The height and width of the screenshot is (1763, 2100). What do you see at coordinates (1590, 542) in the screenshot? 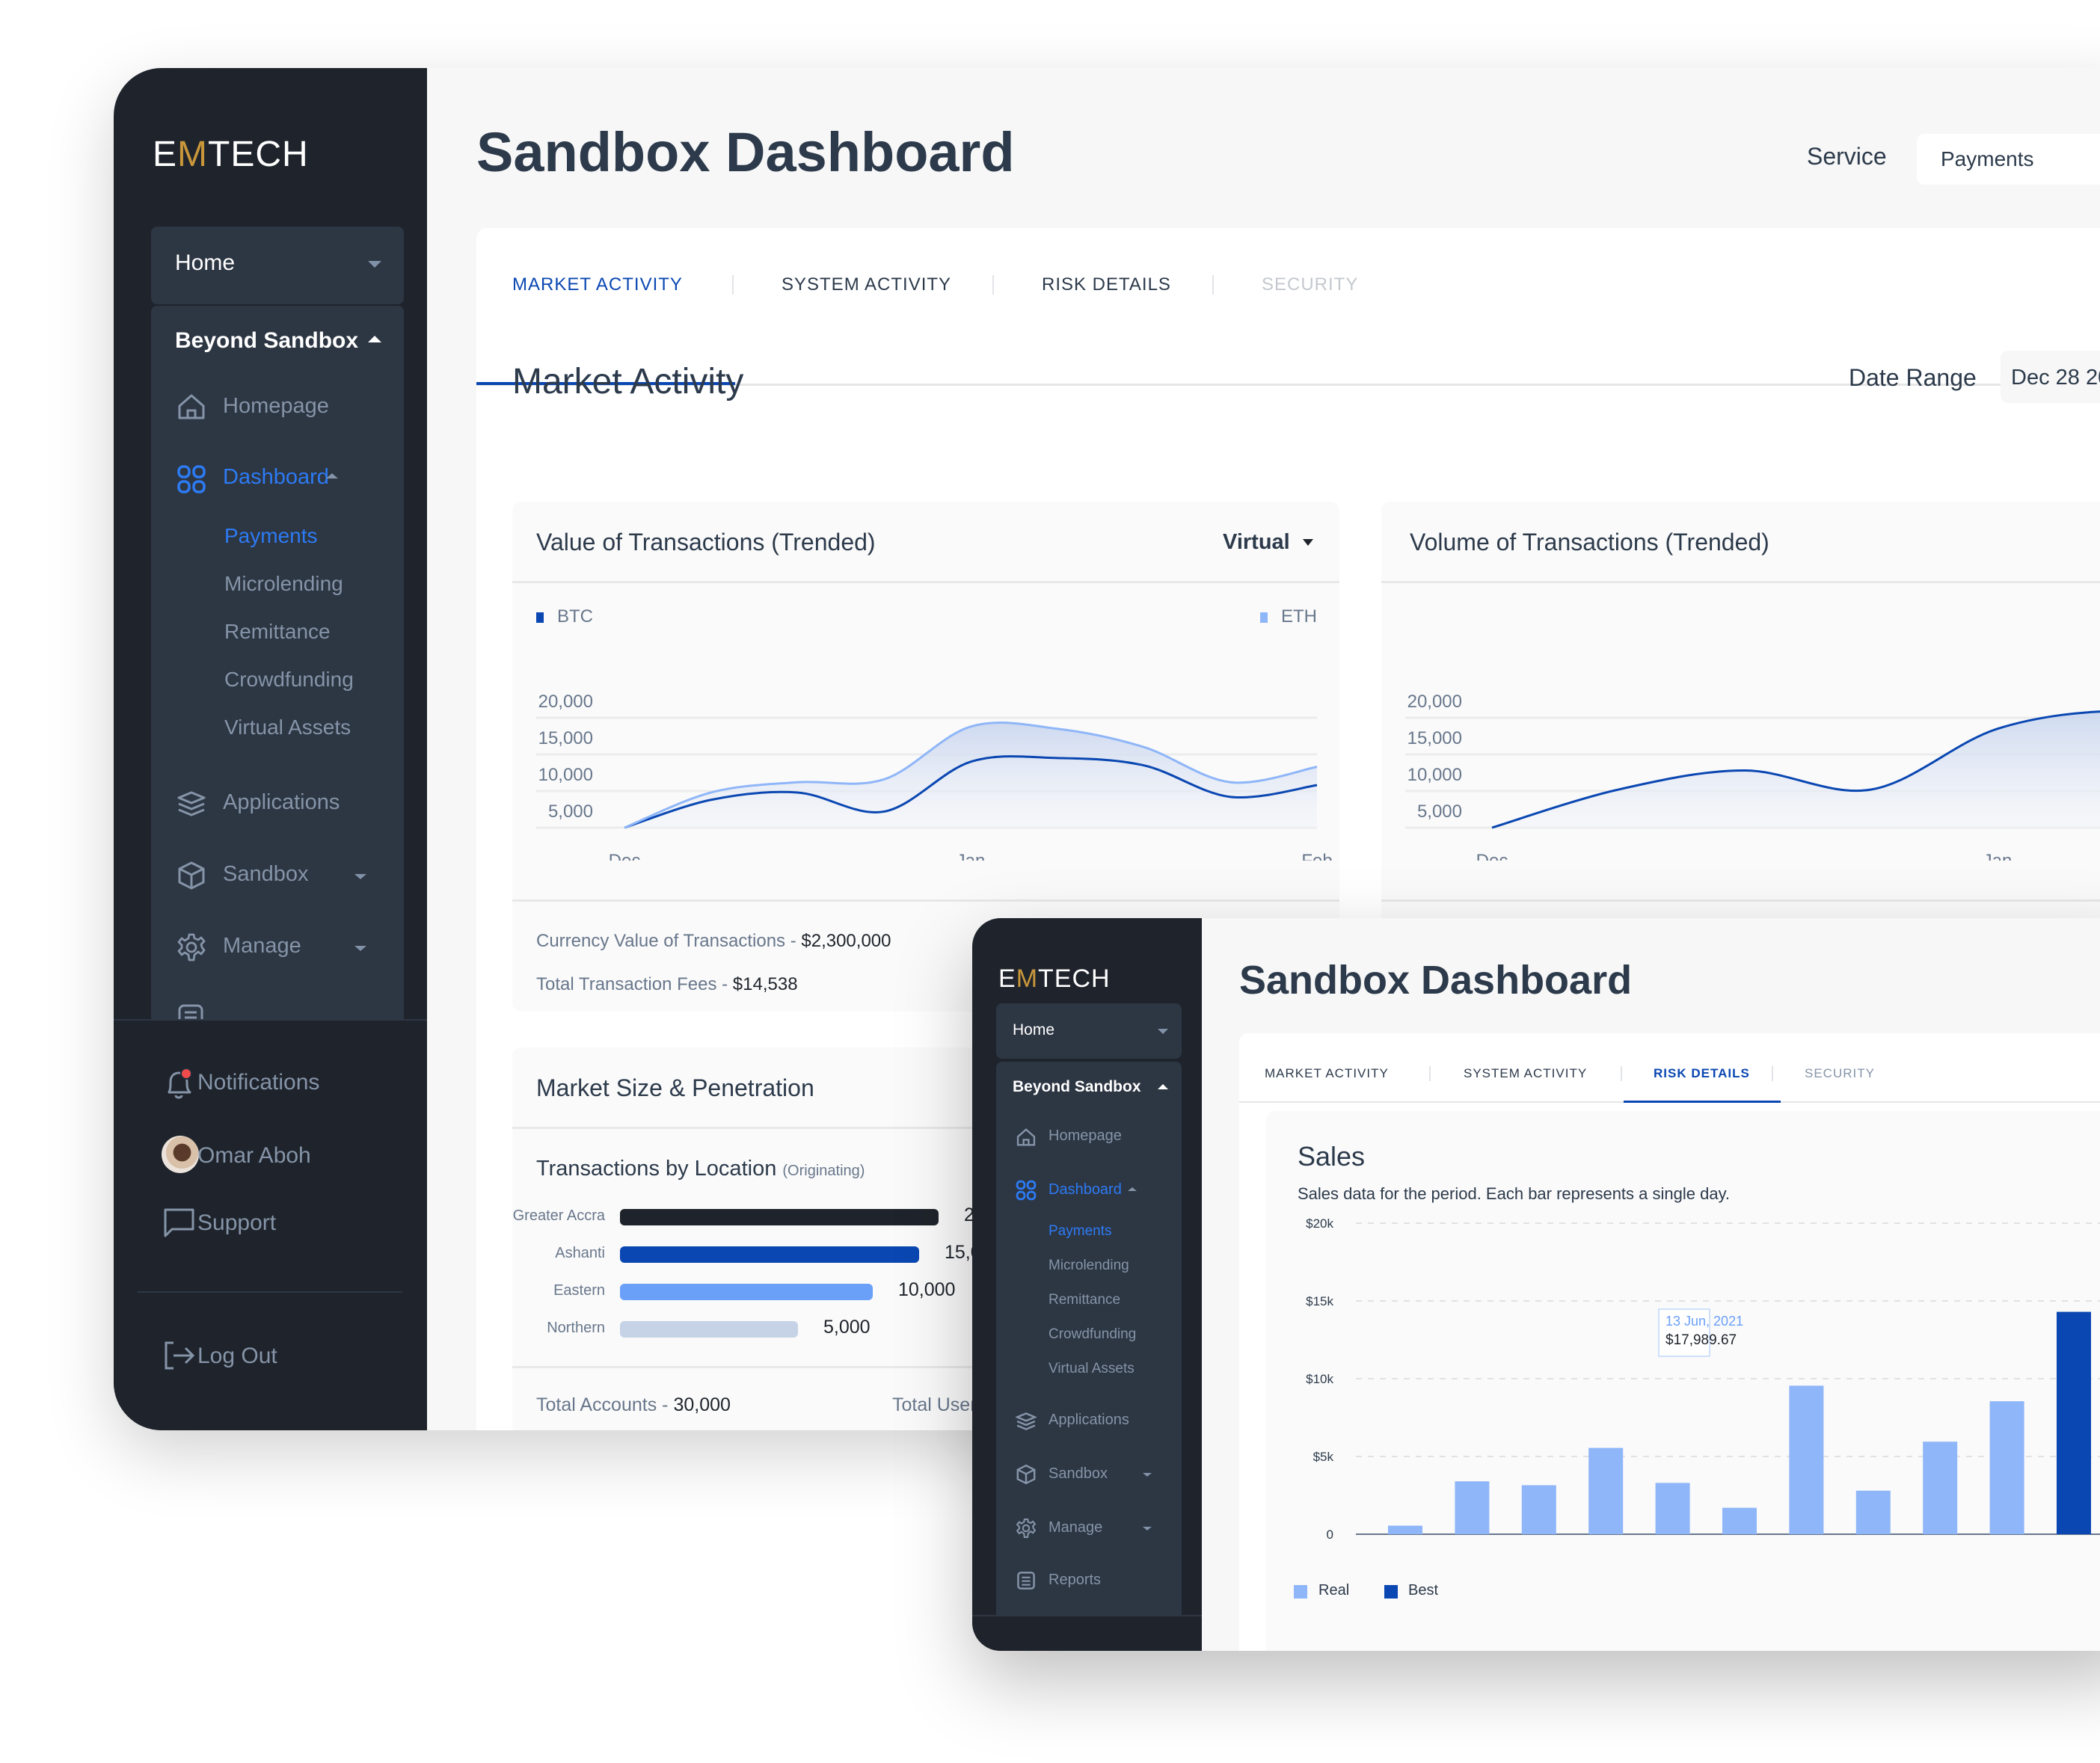
I see `card-title: Volume of Transactions (Trended)` at bounding box center [1590, 542].